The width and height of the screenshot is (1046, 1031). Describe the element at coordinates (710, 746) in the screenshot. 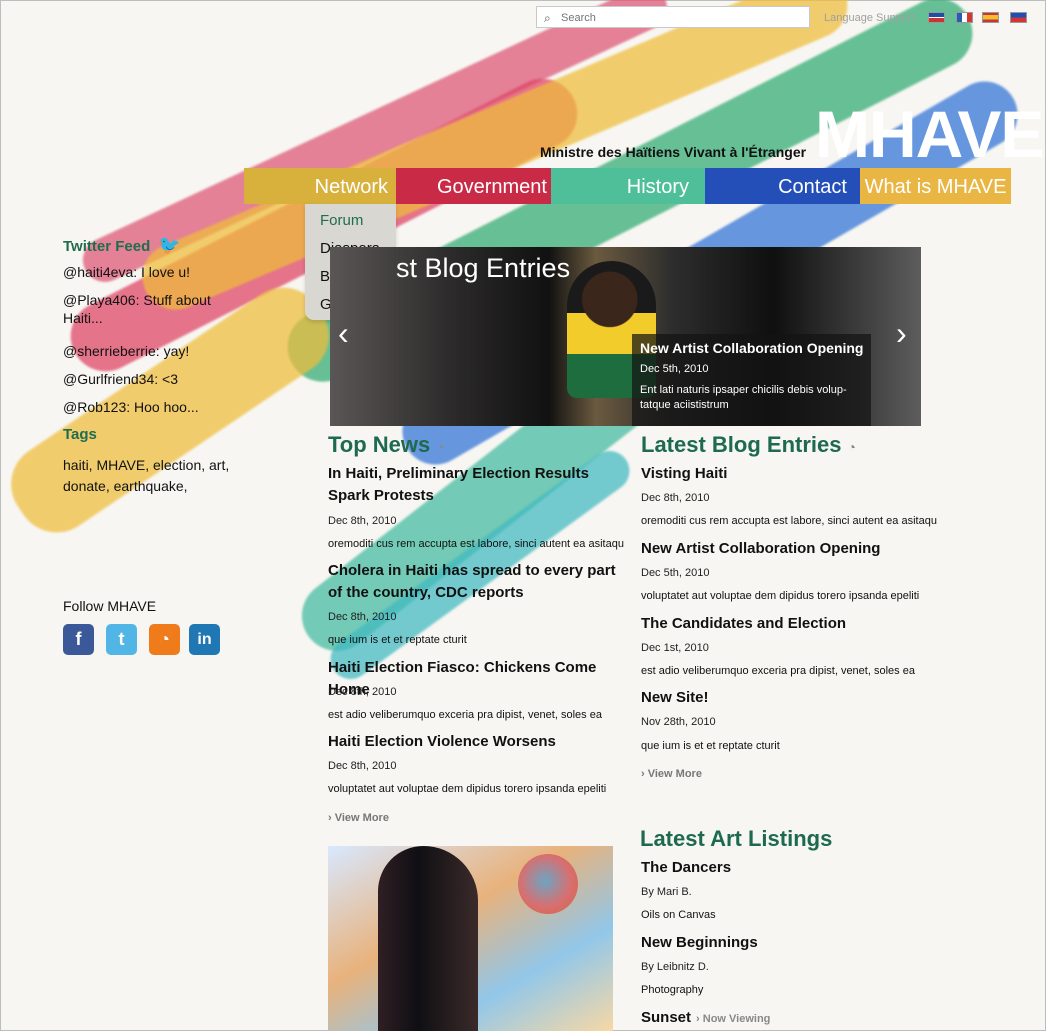

I see `blog-item-excerpt: que ium is et et reptate cturit` at that location.